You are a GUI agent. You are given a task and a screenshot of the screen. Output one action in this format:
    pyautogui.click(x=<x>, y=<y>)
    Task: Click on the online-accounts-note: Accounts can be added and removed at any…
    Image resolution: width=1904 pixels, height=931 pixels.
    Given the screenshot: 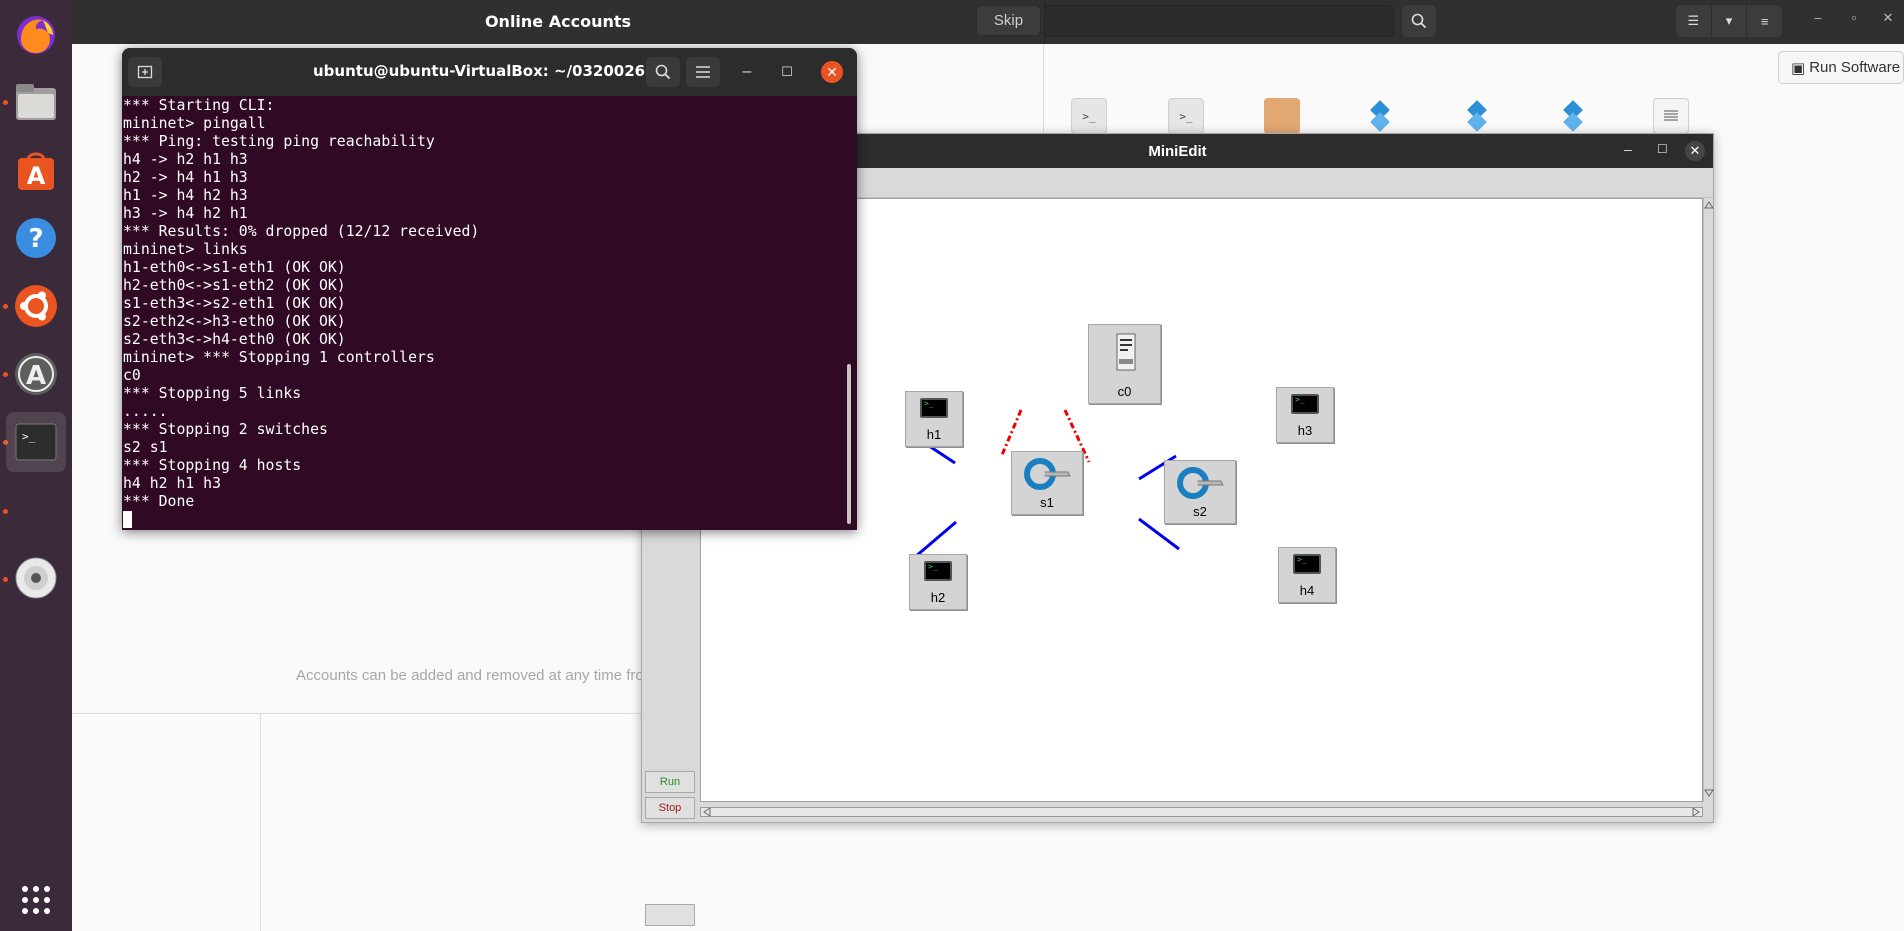 What is the action you would take?
    pyautogui.click(x=470, y=675)
    